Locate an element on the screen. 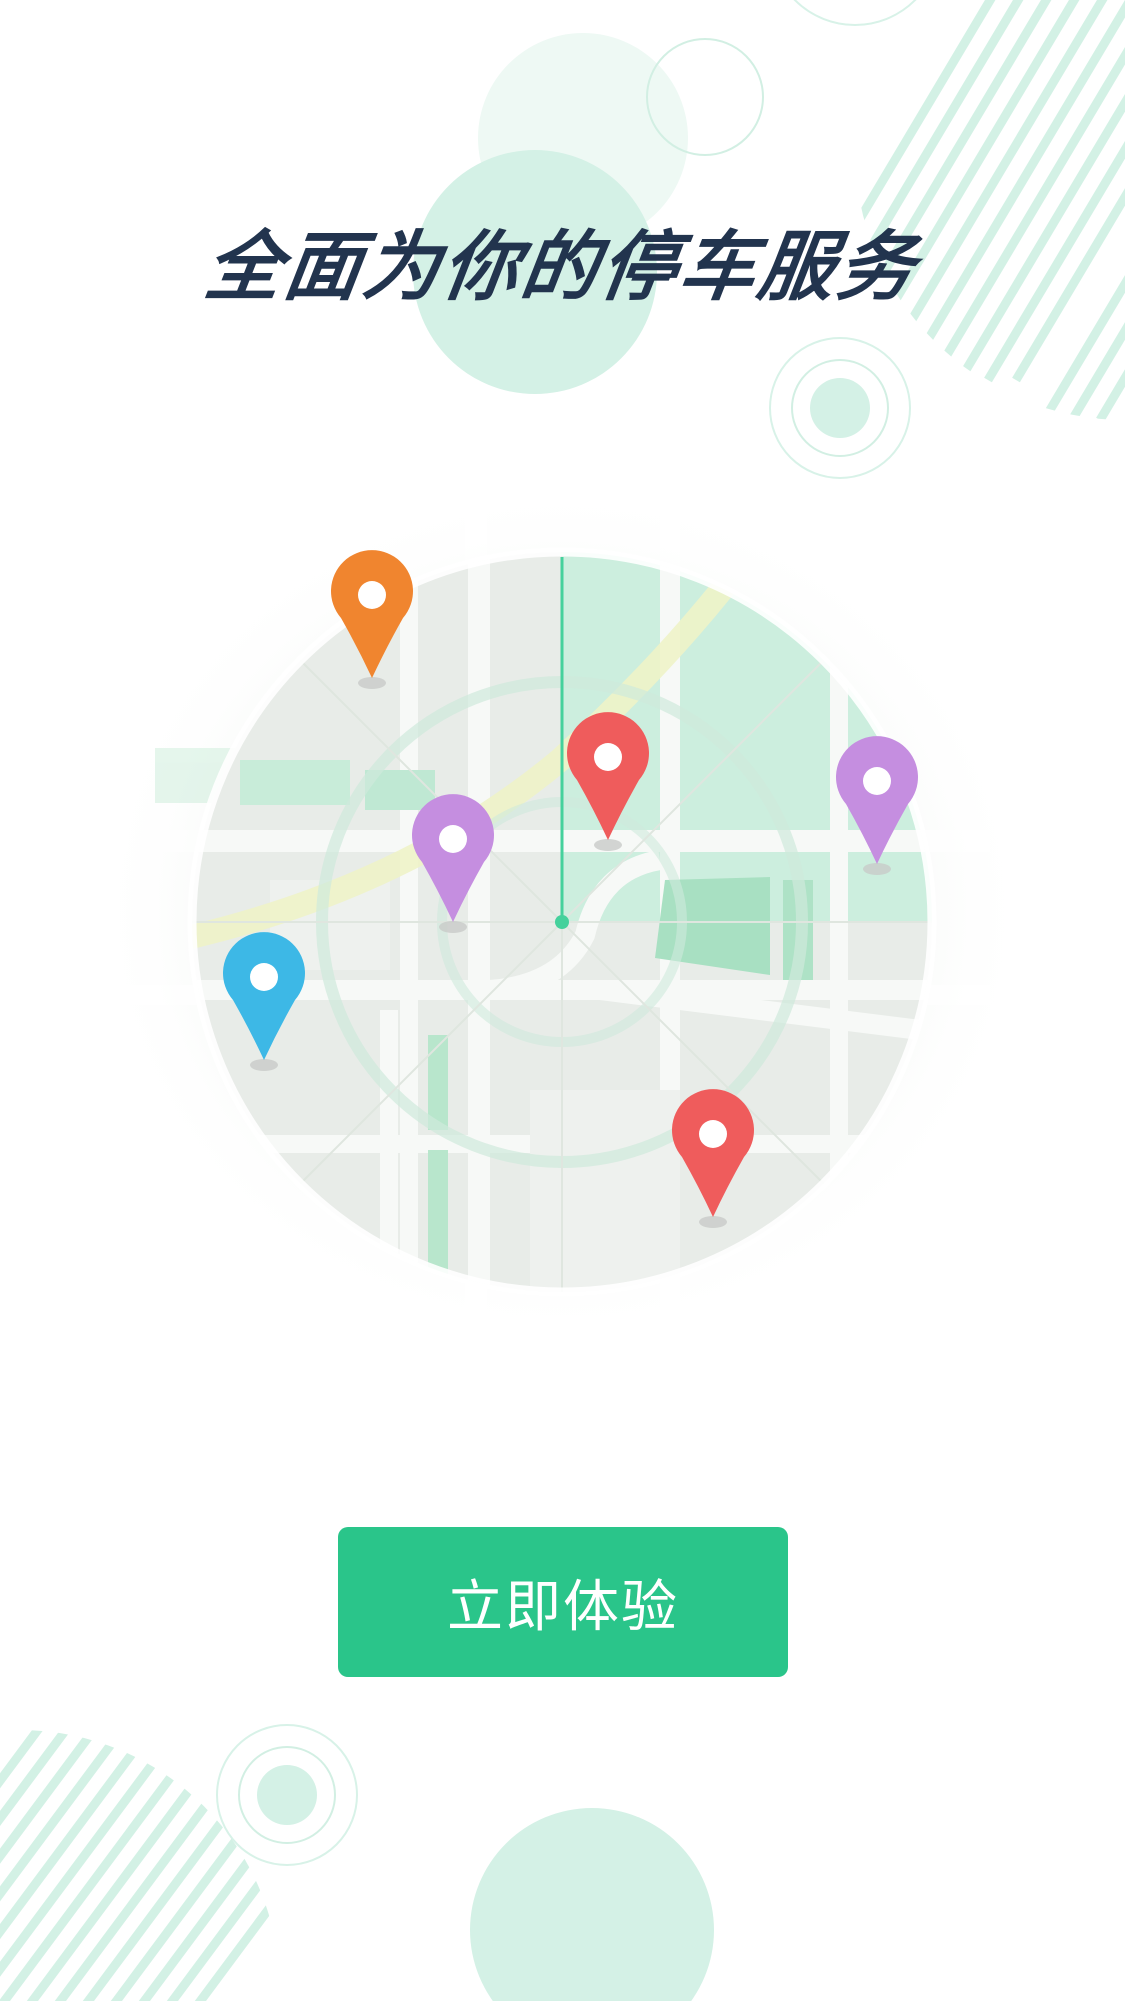 The image size is (1125, 2001). experience-now-label: 立即体验 is located at coordinates (563, 1607).